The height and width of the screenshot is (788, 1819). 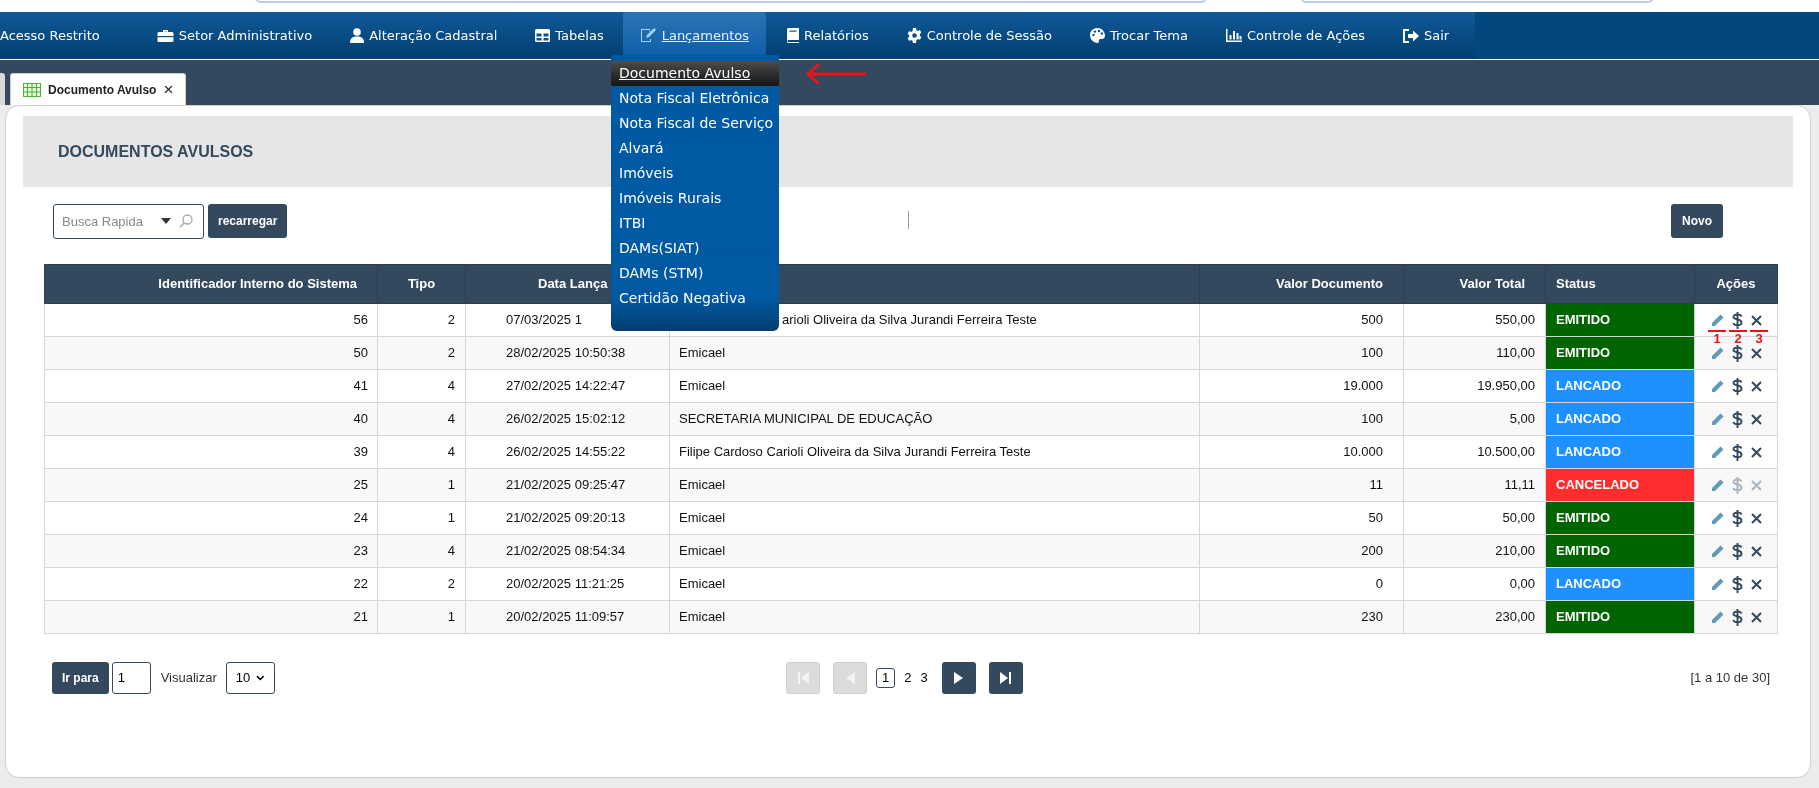 What do you see at coordinates (1430, 35) in the screenshot?
I see `nav-item: Sair` at bounding box center [1430, 35].